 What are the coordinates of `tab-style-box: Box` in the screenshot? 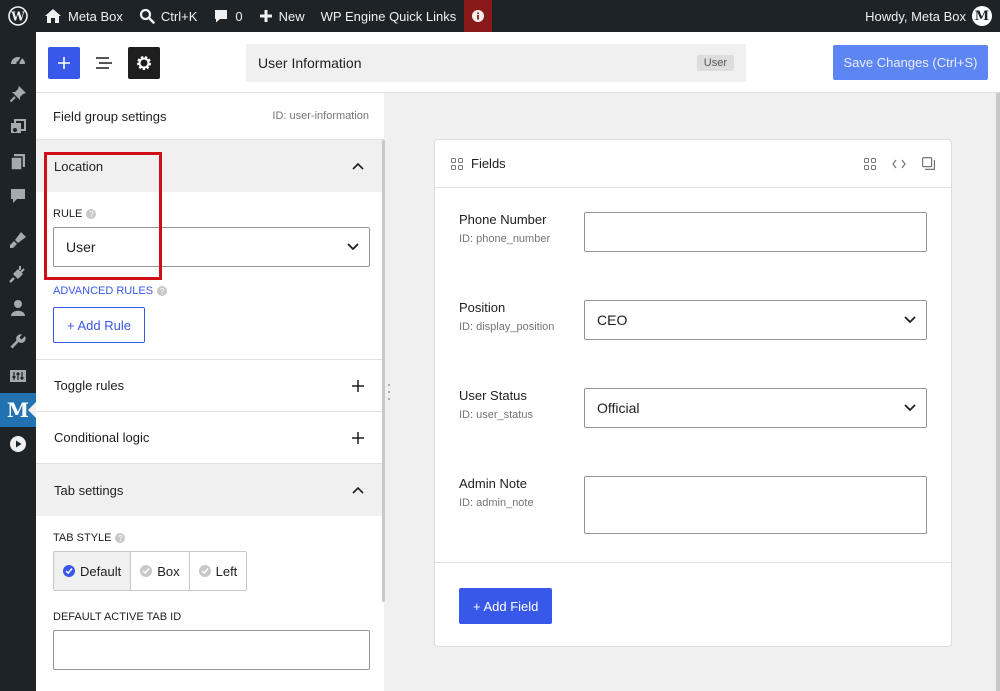 It's located at (160, 571).